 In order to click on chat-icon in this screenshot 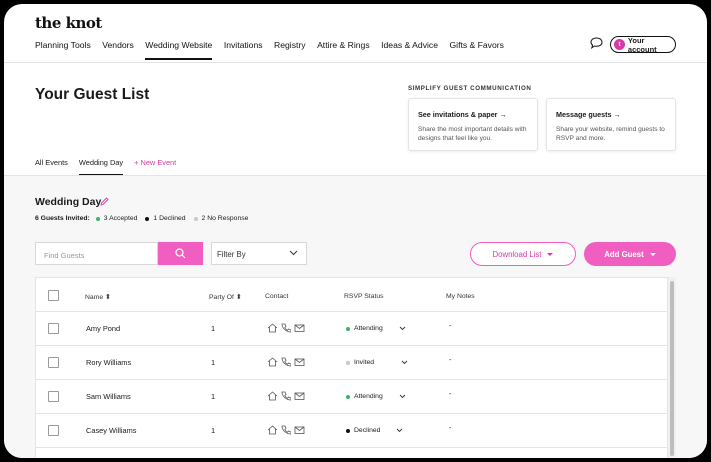, I will do `click(596, 43)`.